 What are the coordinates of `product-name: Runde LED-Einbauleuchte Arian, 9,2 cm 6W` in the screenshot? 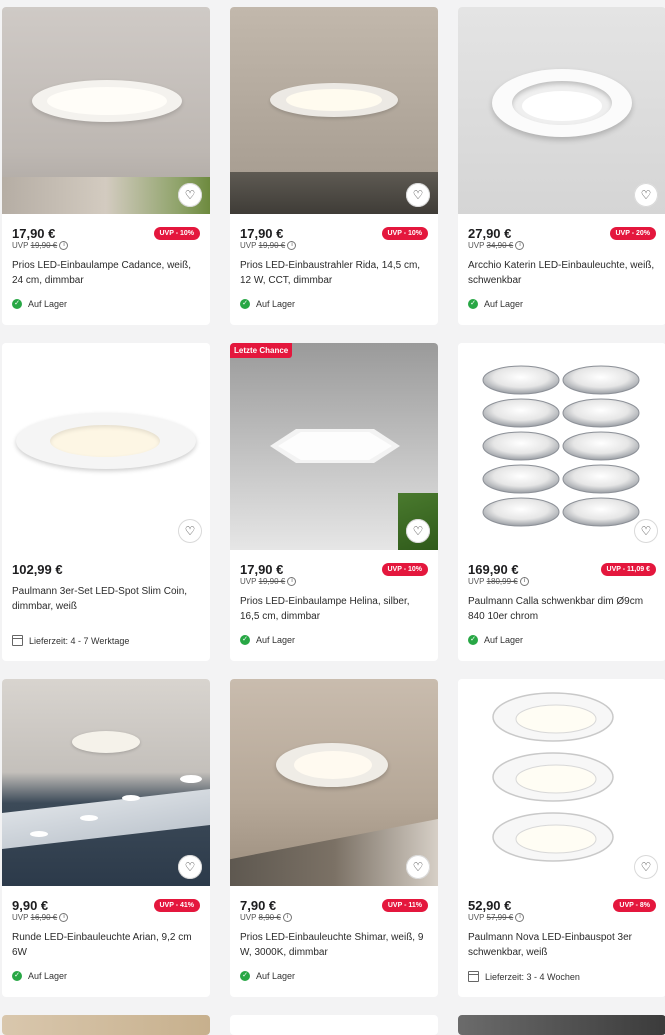 It's located at (107, 945).